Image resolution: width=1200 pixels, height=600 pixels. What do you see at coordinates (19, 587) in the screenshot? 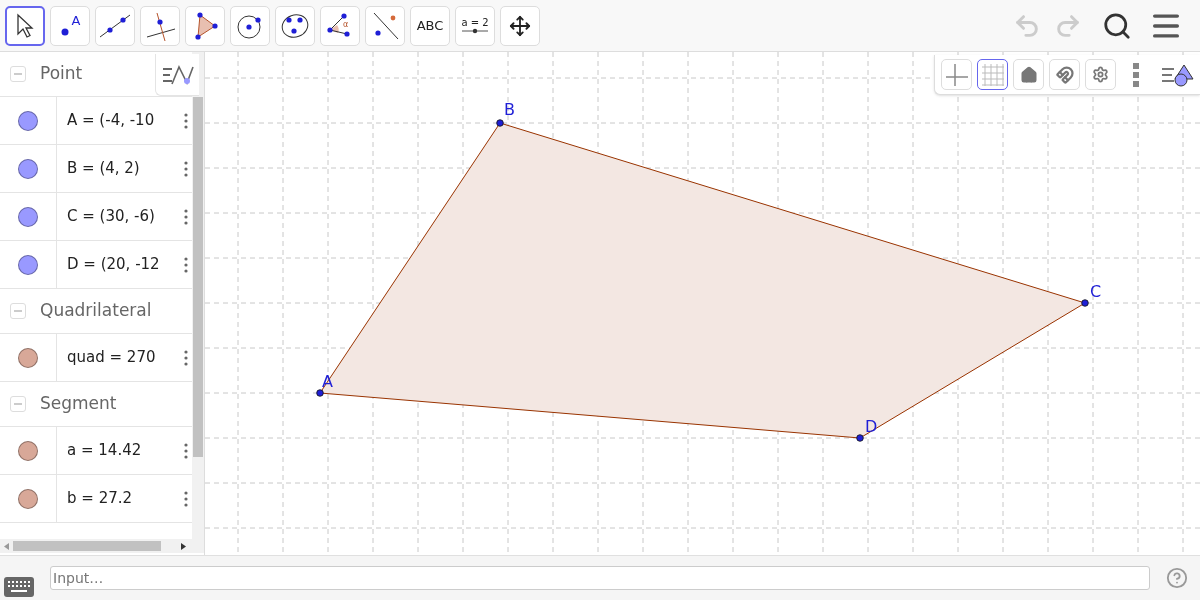
I see `keyboard-icon` at bounding box center [19, 587].